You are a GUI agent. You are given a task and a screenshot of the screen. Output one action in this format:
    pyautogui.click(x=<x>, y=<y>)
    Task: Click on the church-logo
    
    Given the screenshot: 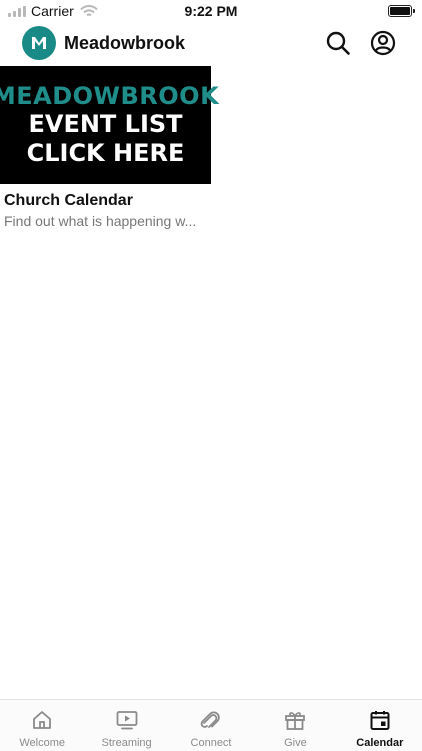 What is the action you would take?
    pyautogui.click(x=39, y=43)
    